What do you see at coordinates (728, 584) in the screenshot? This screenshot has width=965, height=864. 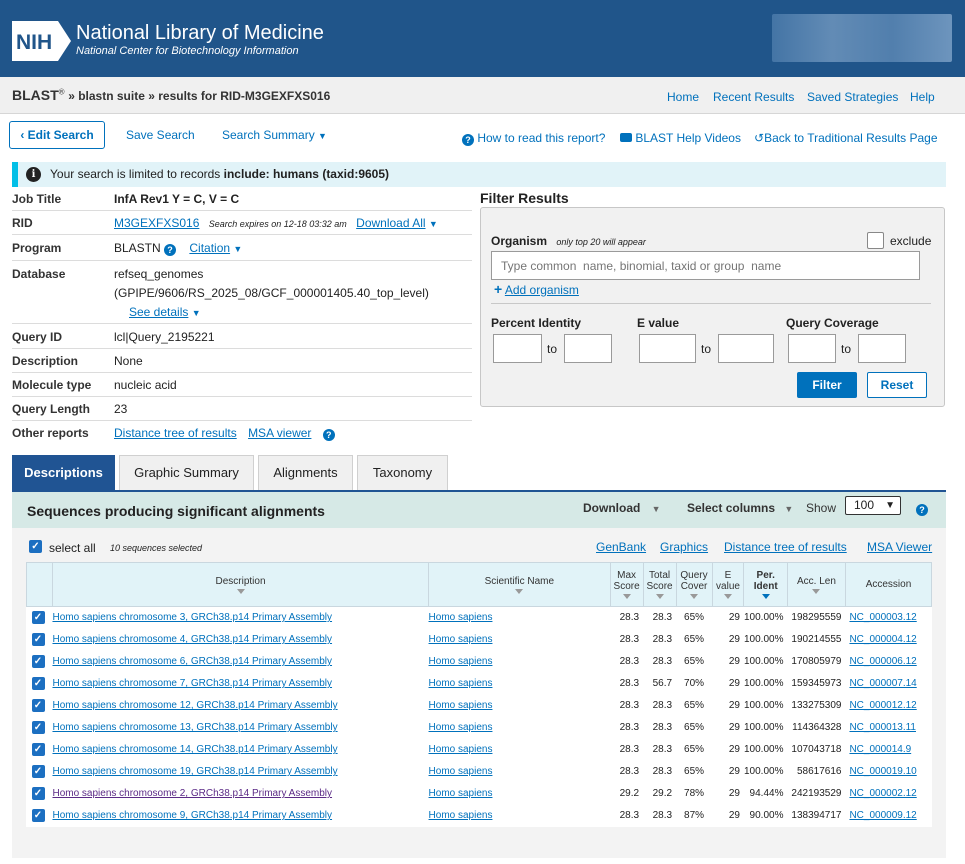 I see `header-e-value: Evalue` at bounding box center [728, 584].